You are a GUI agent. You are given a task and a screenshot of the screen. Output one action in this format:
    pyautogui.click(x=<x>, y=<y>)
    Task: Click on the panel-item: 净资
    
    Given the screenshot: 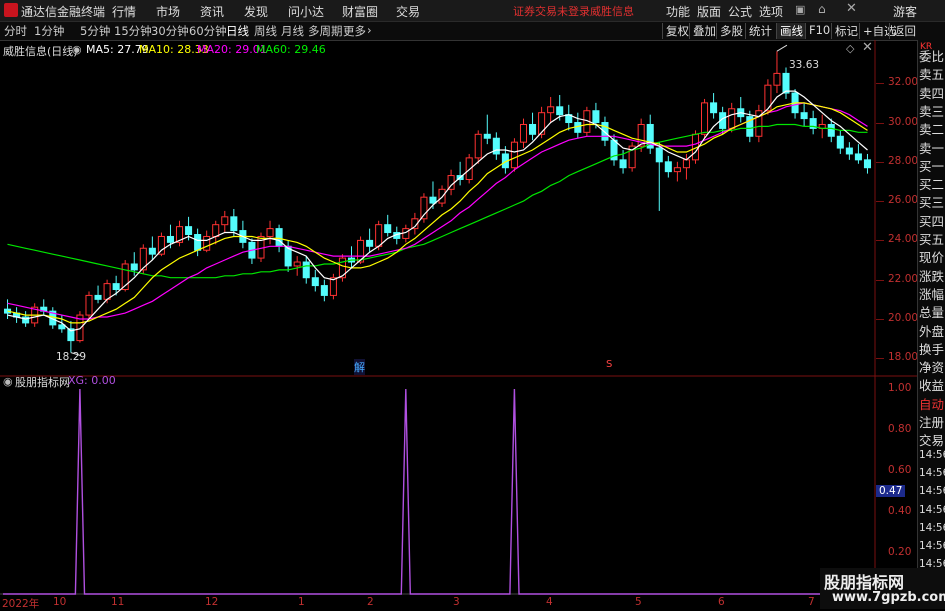 What is the action you would take?
    pyautogui.click(x=931, y=366)
    